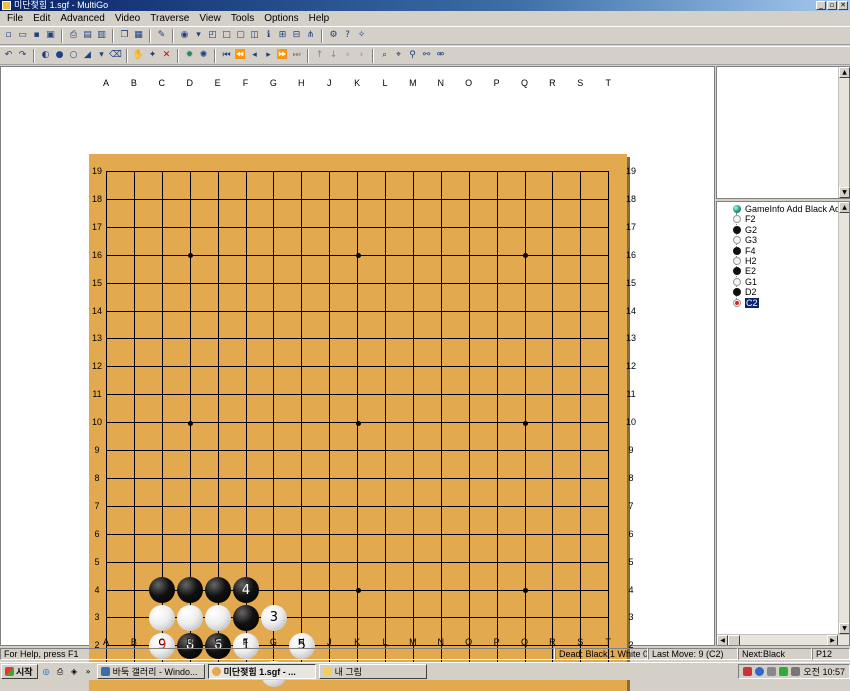  What do you see at coordinates (745, 230) in the screenshot?
I see `tree-node: G2` at bounding box center [745, 230].